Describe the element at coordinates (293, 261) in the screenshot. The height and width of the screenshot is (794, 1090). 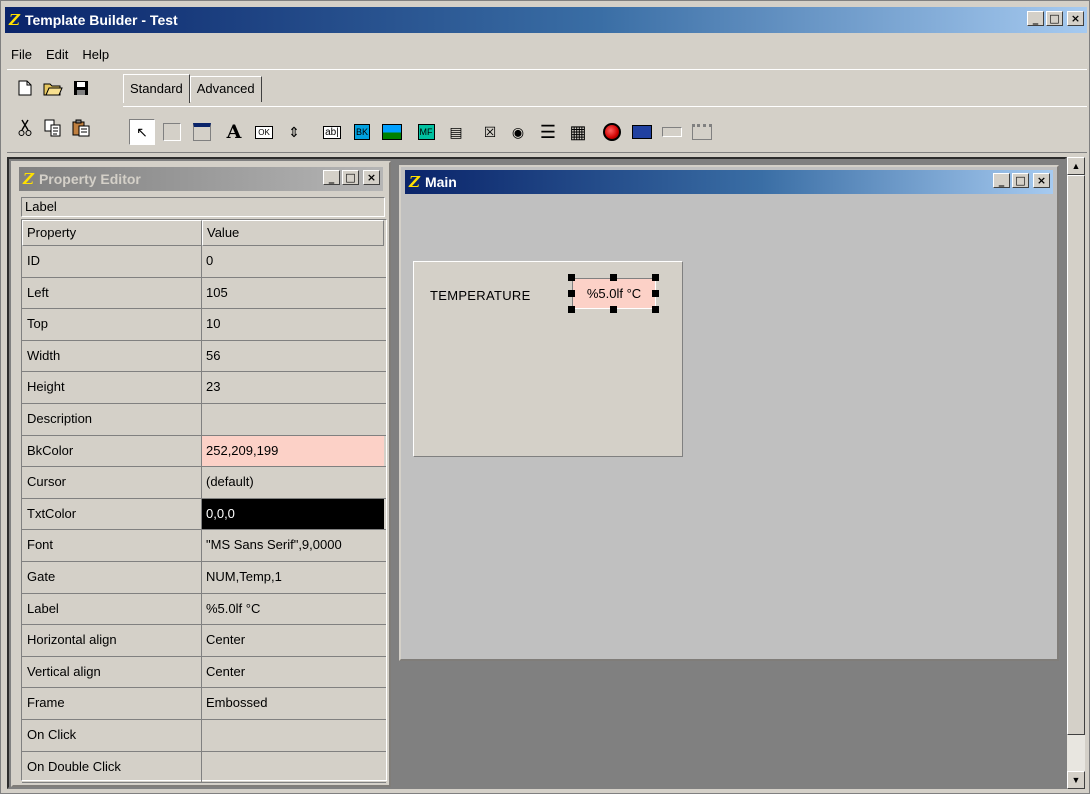
I see `property-value: 0` at that location.